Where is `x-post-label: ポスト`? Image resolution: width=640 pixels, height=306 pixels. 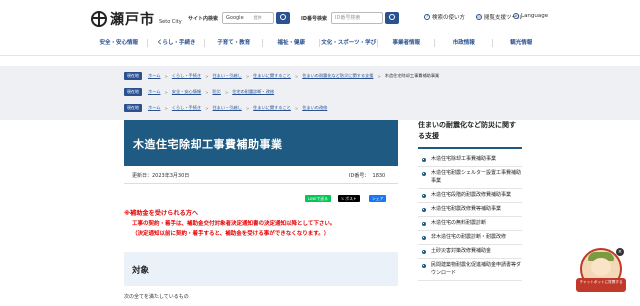 x-post-label: ポスト is located at coordinates (351, 198).